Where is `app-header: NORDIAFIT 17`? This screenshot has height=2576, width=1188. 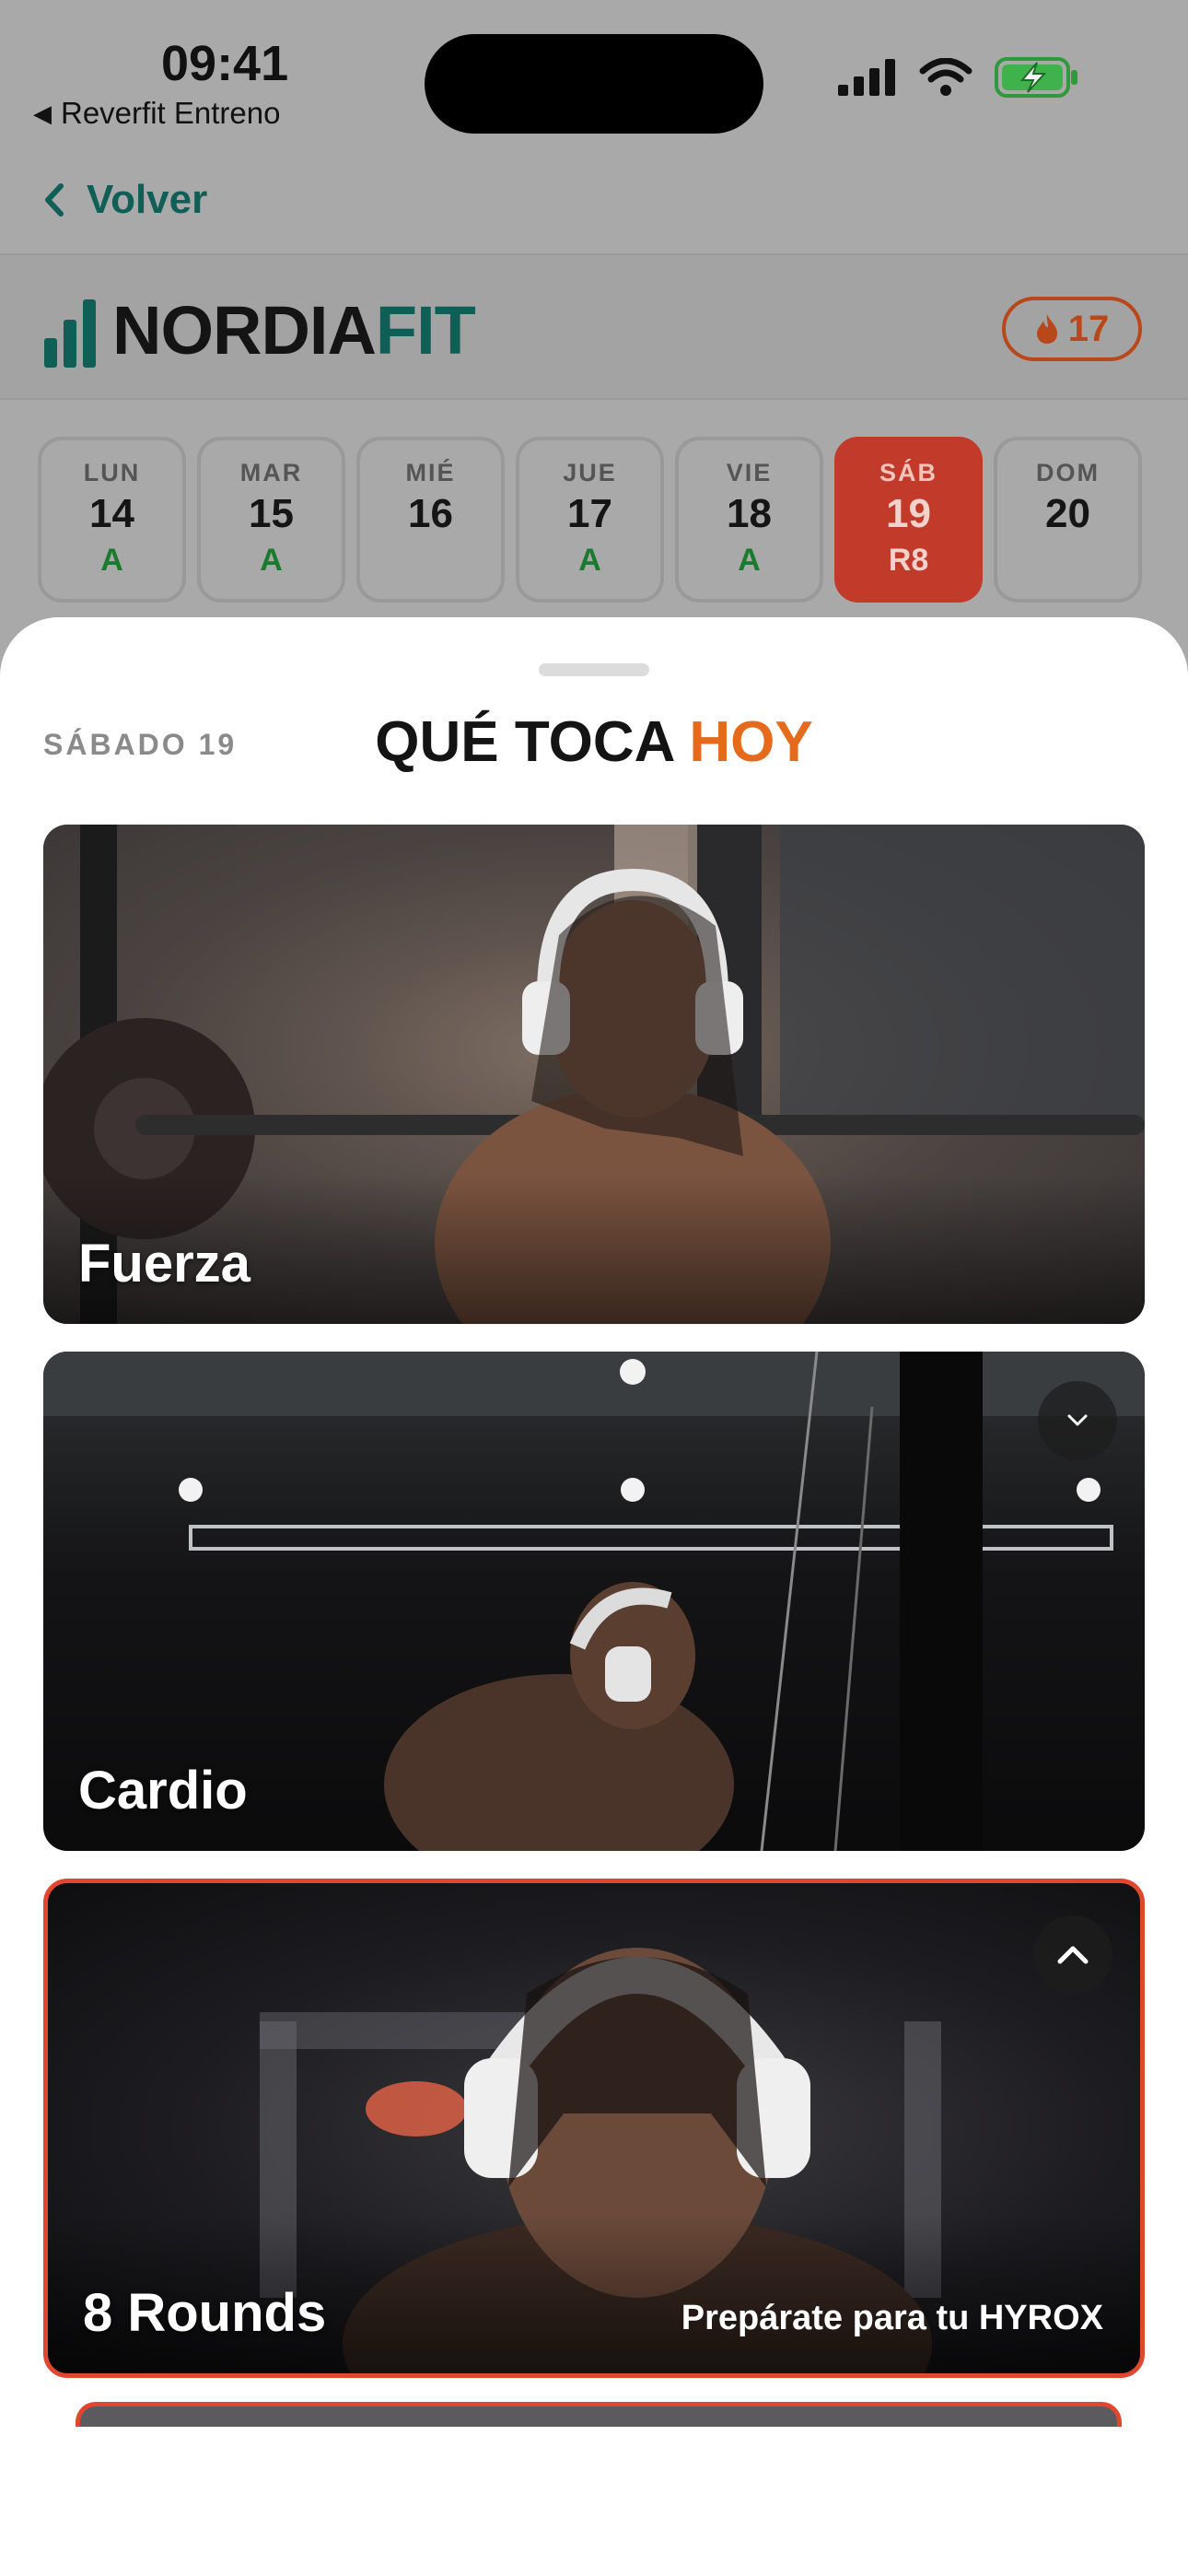 app-header: NORDIAFIT 17 is located at coordinates (594, 326).